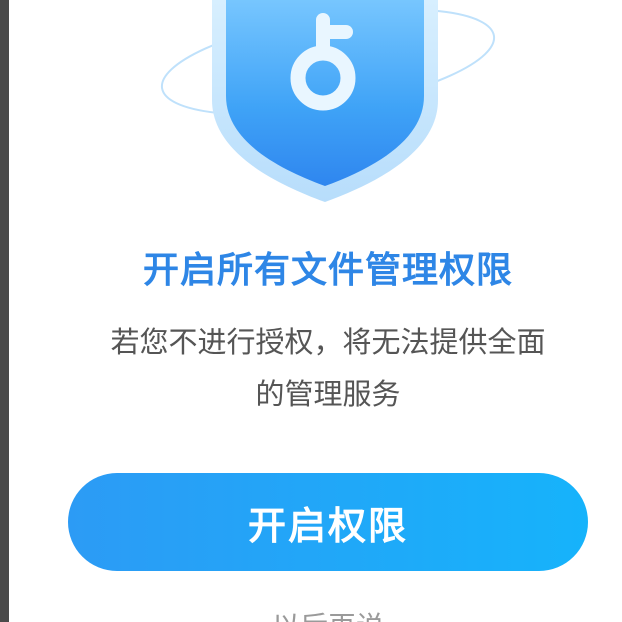 This screenshot has height=622, width=622. I want to click on enable-permission-button: 开启权限, so click(328, 522).